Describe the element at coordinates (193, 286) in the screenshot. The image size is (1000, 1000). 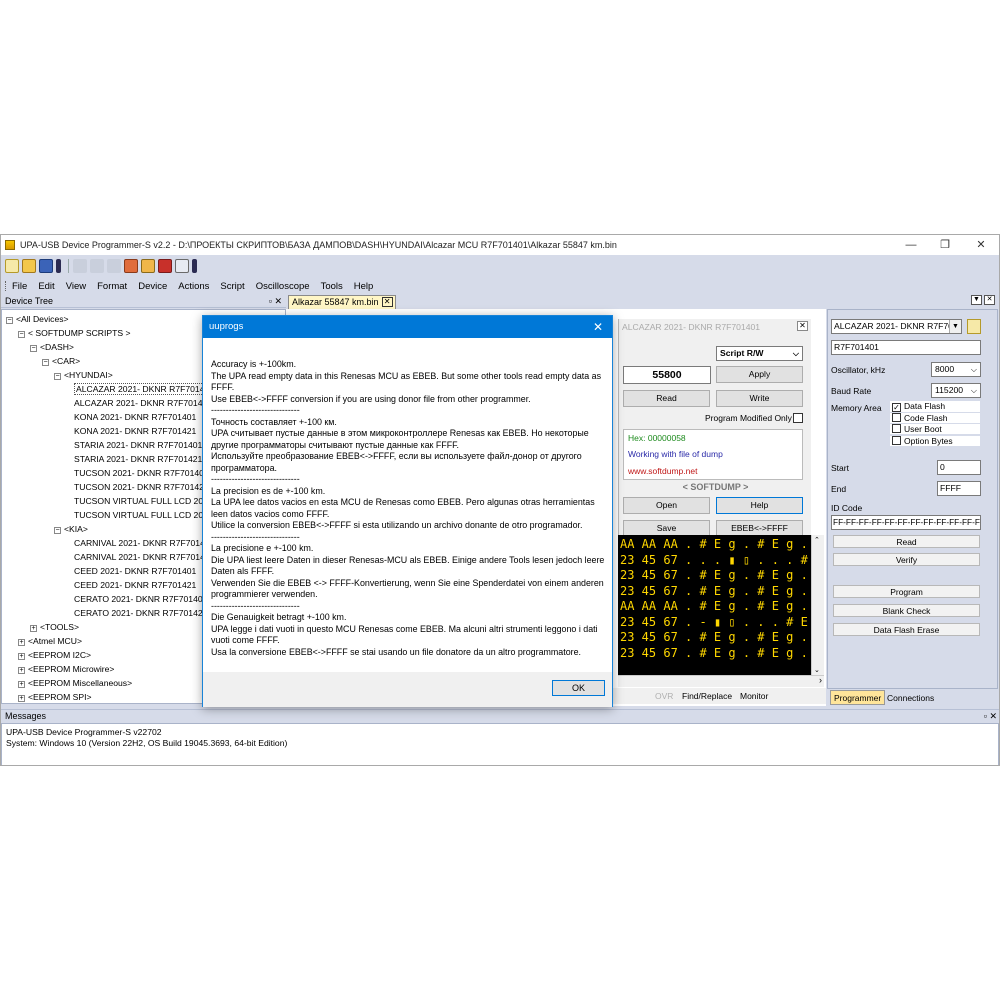
I see `menu-actions: Actions` at that location.